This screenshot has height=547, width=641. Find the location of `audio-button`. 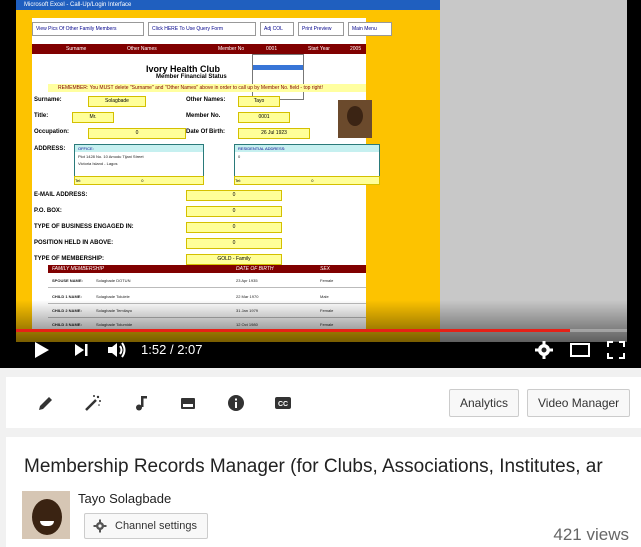

audio-button is located at coordinates (141, 403).